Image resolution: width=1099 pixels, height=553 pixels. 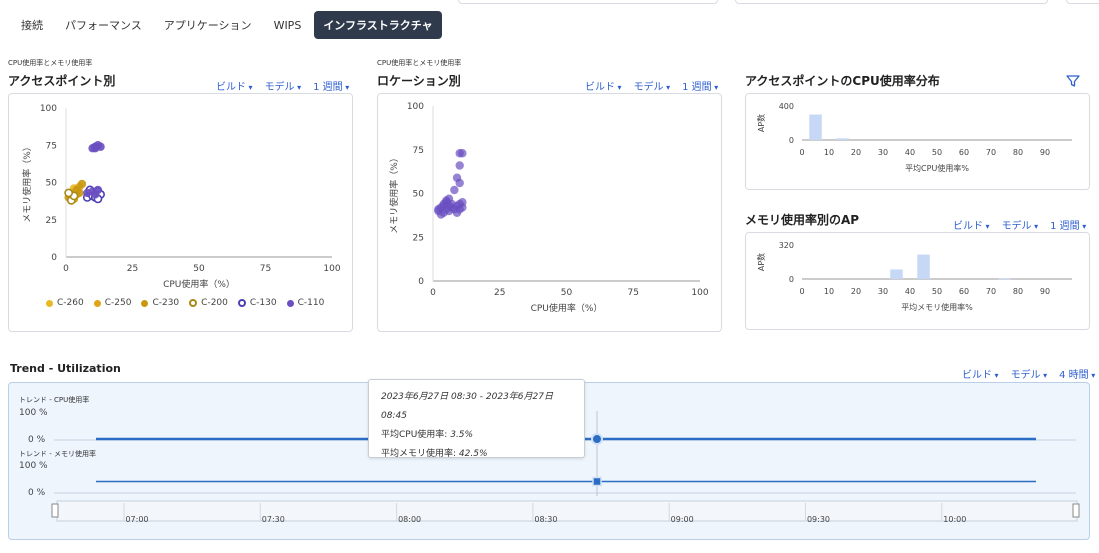 I want to click on tab-bar: 接続 パフォーマンス アプリケーション WIPS インフラストラクチャ, so click(x=227, y=25).